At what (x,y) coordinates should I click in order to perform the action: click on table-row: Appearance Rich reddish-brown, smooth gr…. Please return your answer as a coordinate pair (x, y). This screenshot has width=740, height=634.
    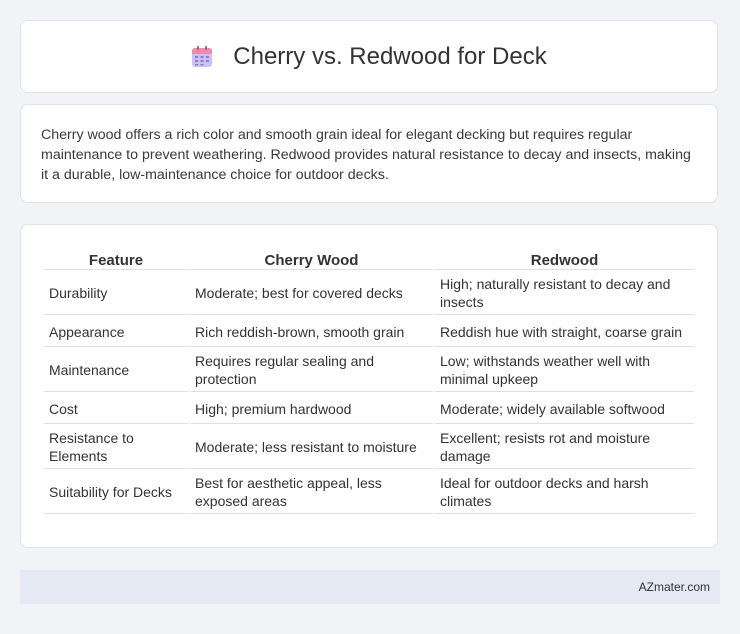
    Looking at the image, I should click on (369, 332).